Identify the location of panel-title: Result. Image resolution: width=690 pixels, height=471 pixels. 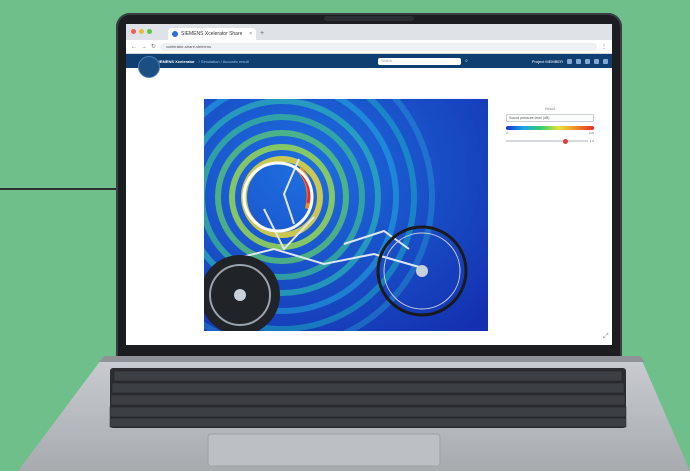
(550, 109).